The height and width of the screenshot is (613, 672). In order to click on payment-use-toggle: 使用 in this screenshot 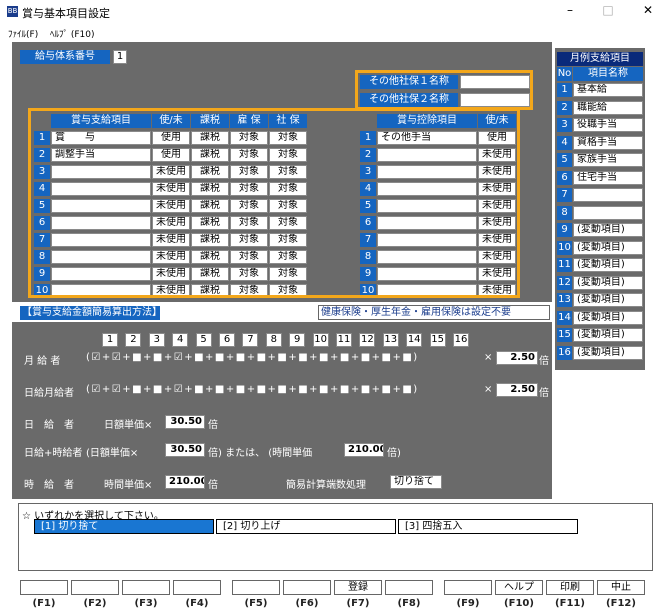, I will do `click(171, 155)`.